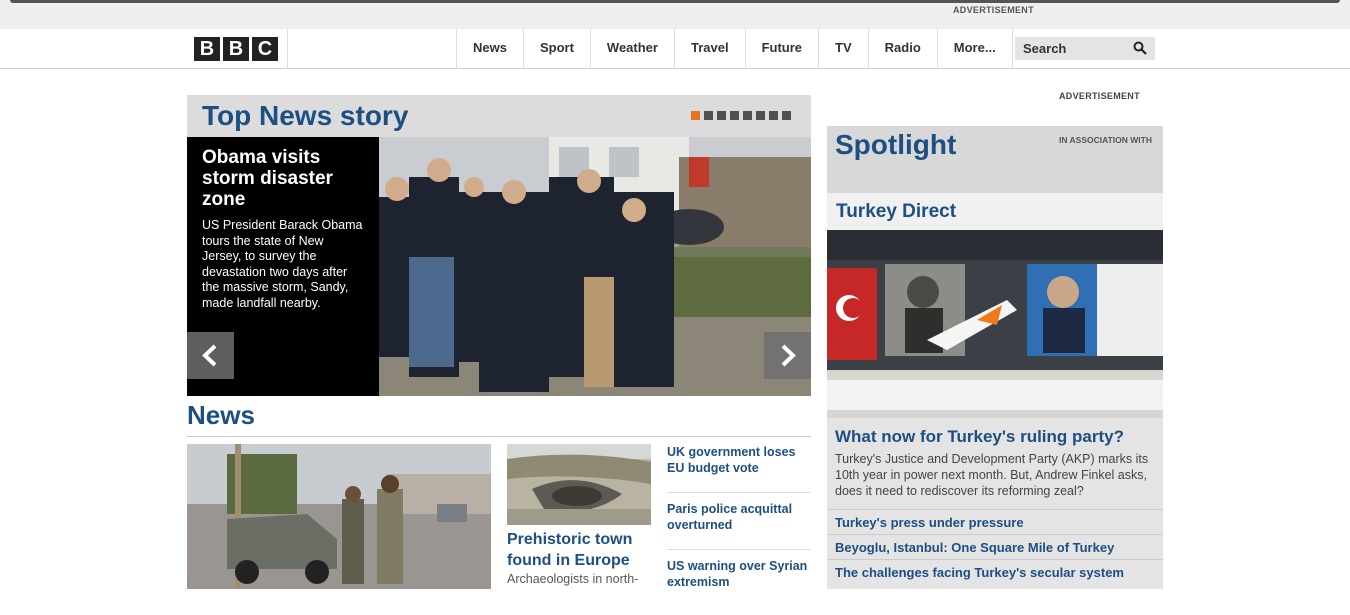  Describe the element at coordinates (1105, 140) in the screenshot. I see `association-label: IN ASSOCIATION WITH` at that location.